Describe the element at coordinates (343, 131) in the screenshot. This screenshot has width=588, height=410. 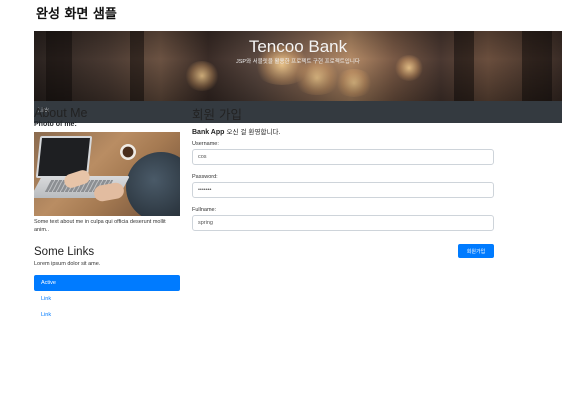
I see `welcome-message: Bank App 오신 걸 환영합니다.` at that location.